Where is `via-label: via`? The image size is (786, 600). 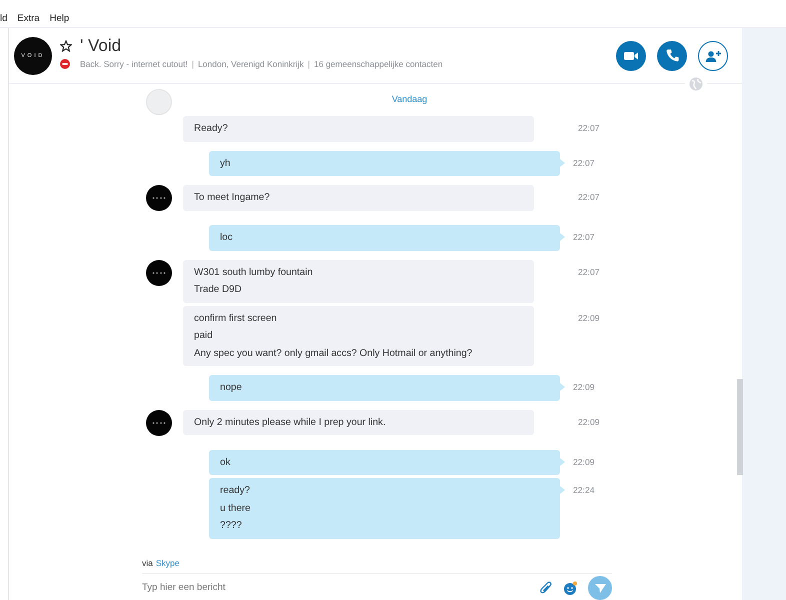
via-label: via is located at coordinates (147, 563).